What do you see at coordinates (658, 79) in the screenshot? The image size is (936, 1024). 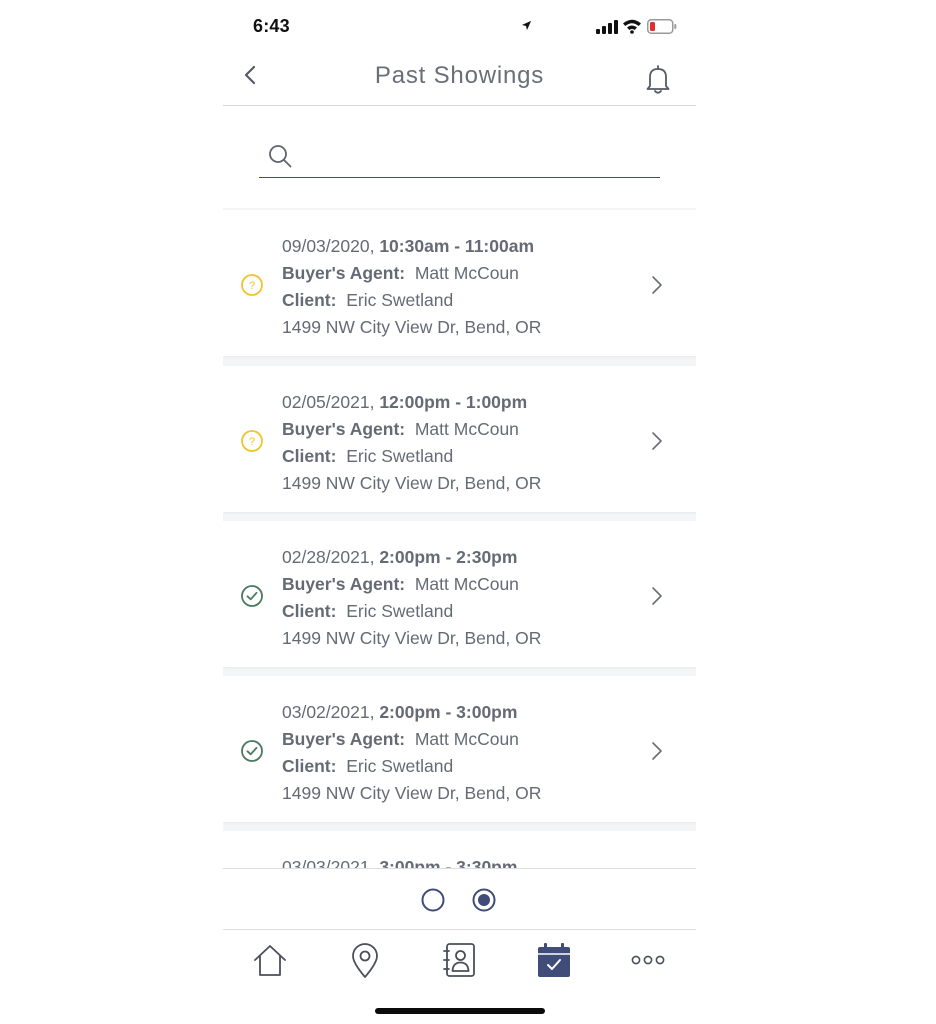 I see `bell-icon` at bounding box center [658, 79].